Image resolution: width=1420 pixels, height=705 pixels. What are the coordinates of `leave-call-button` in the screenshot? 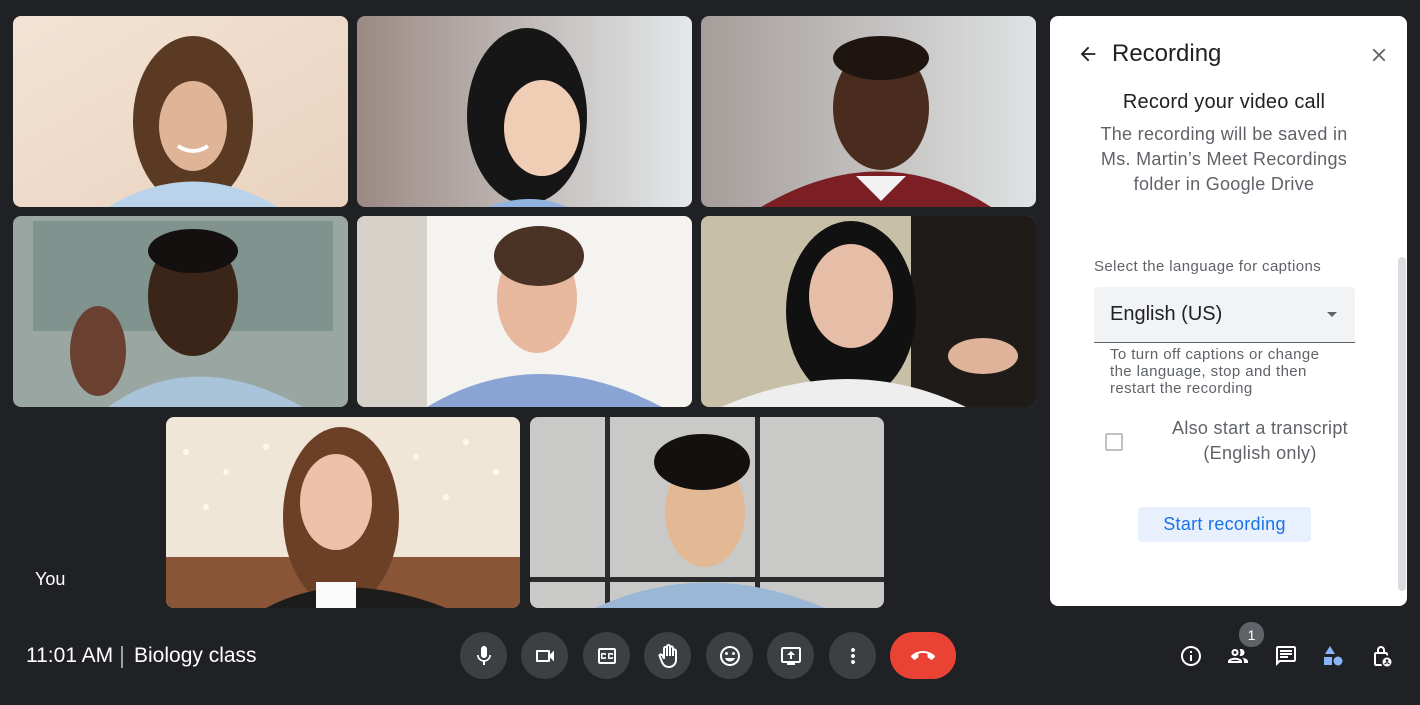 It's located at (923, 655).